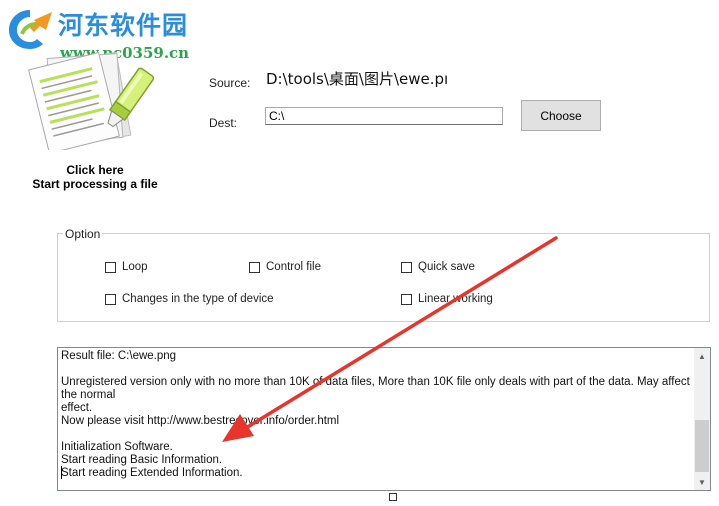 This screenshot has height=506, width=719. I want to click on log-line: Result file: C:\ewe.png, so click(119, 356).